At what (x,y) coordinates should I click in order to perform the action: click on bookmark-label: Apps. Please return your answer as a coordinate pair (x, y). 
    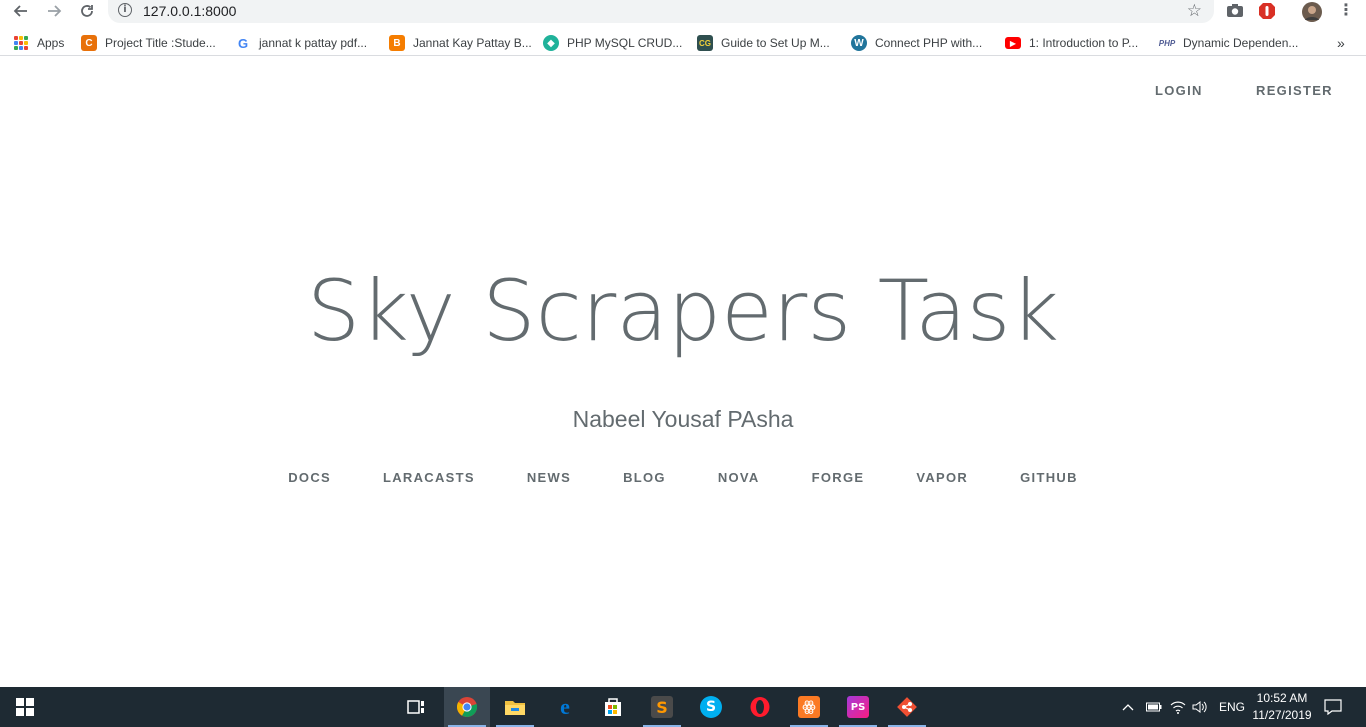
    Looking at the image, I should click on (51, 43).